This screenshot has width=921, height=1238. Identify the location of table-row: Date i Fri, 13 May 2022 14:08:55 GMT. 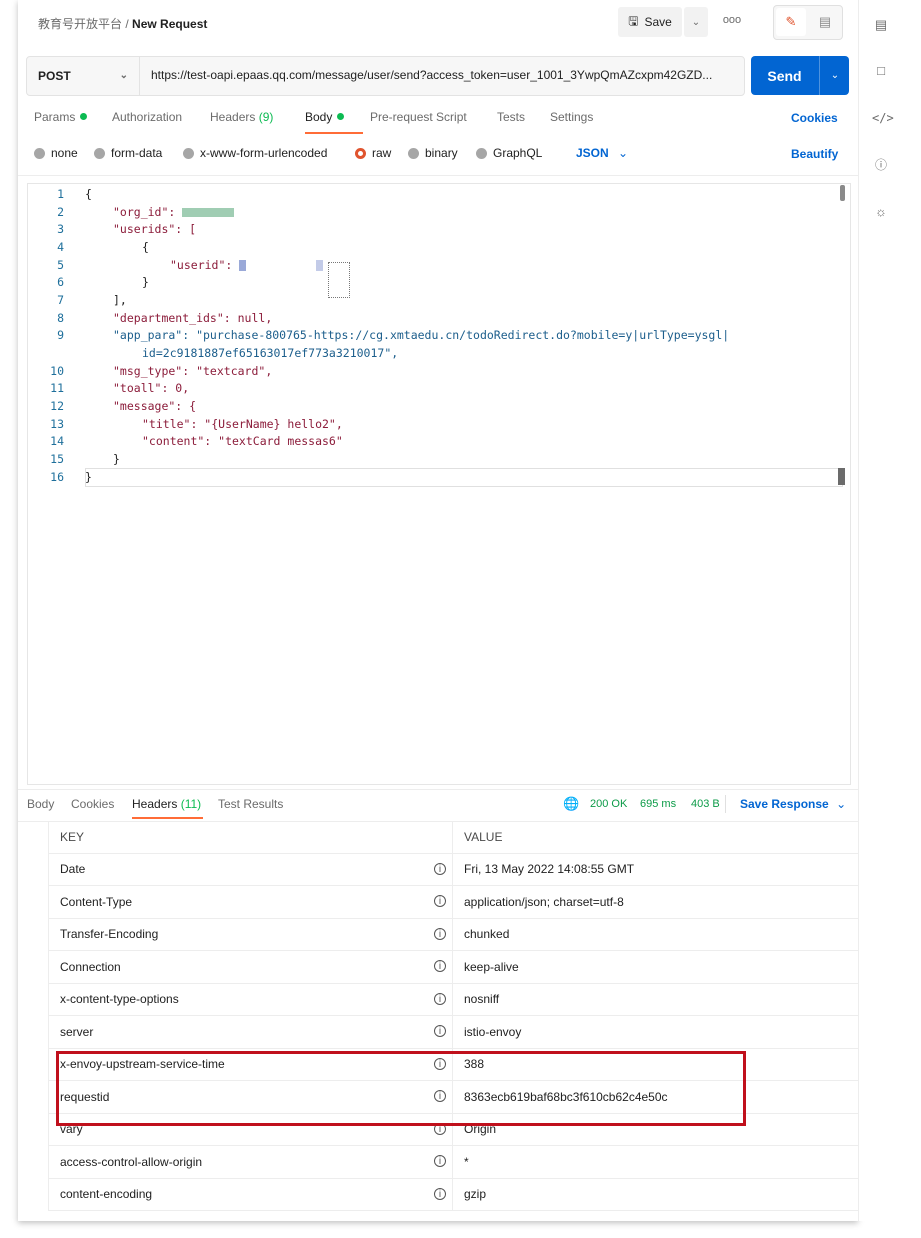
(453, 869).